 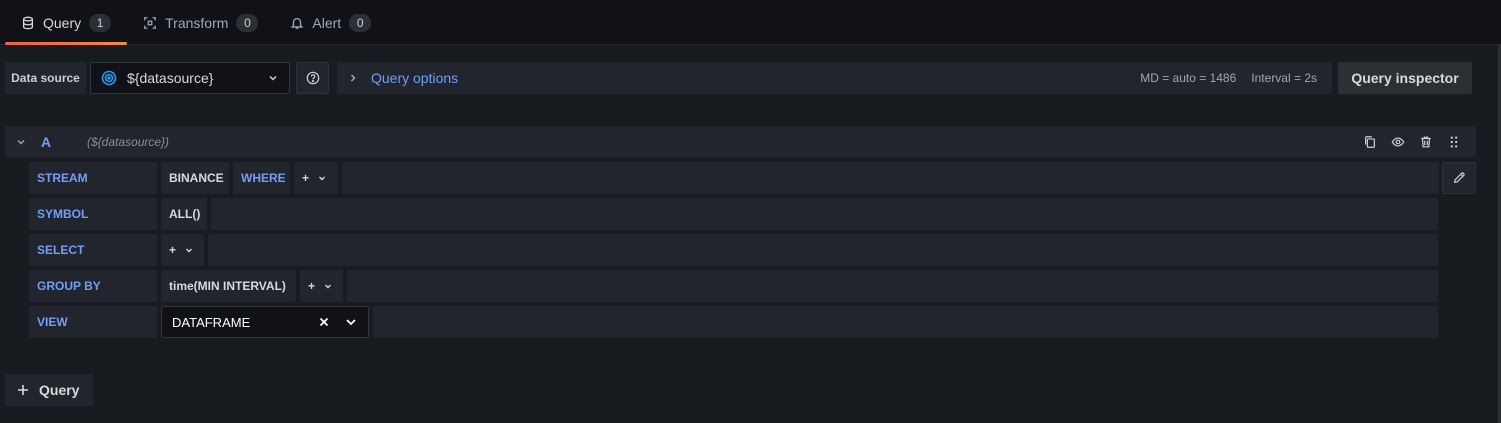 I want to click on copy-icon, so click(x=1370, y=141).